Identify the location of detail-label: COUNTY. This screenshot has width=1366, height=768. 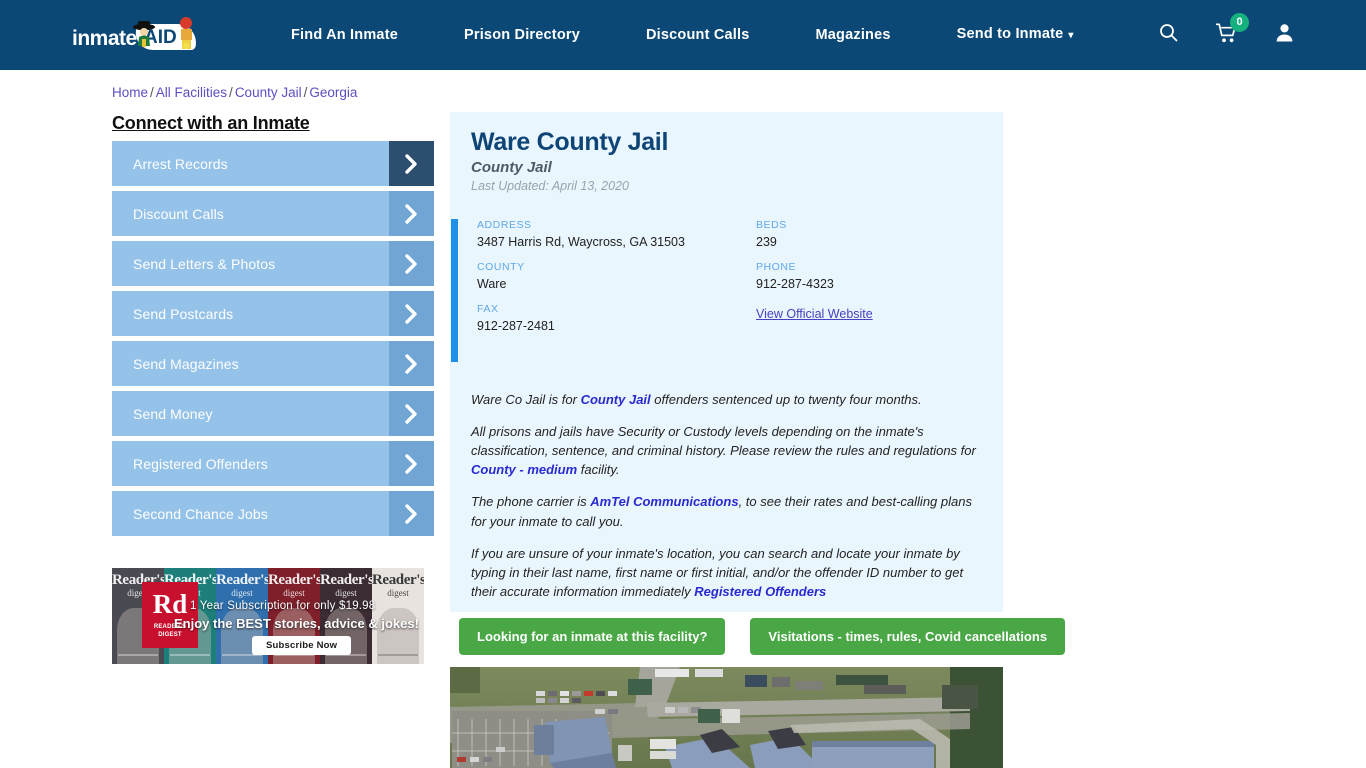
(501, 267).